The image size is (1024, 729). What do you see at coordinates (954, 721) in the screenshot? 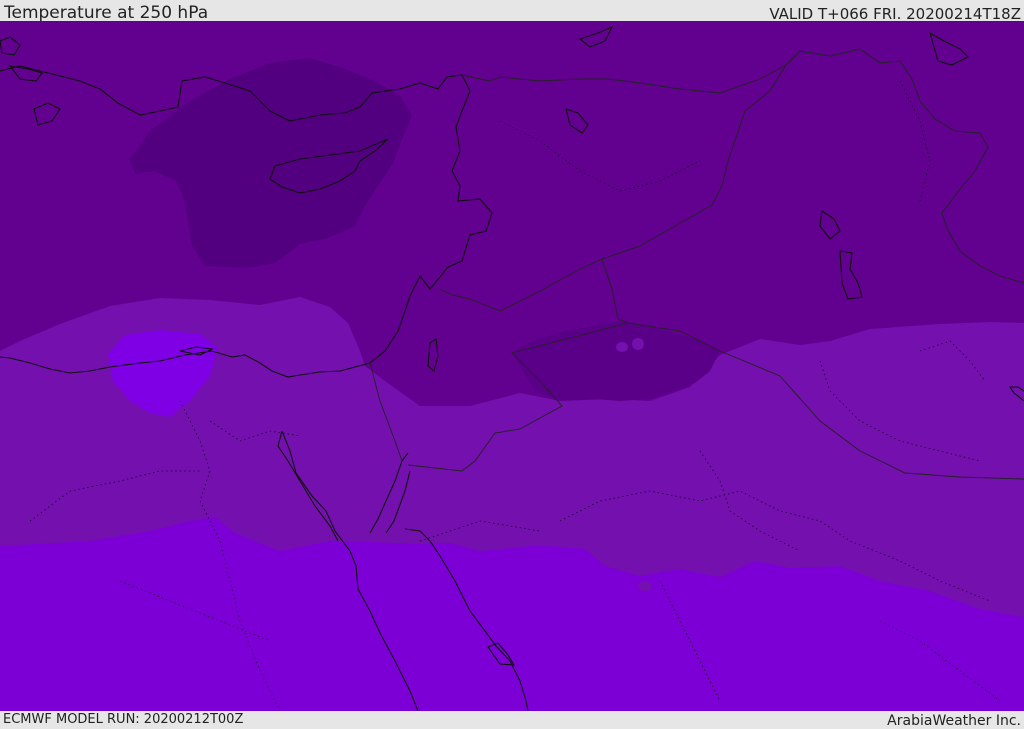
I see `credit: ArabiaWeather Inc.` at bounding box center [954, 721].